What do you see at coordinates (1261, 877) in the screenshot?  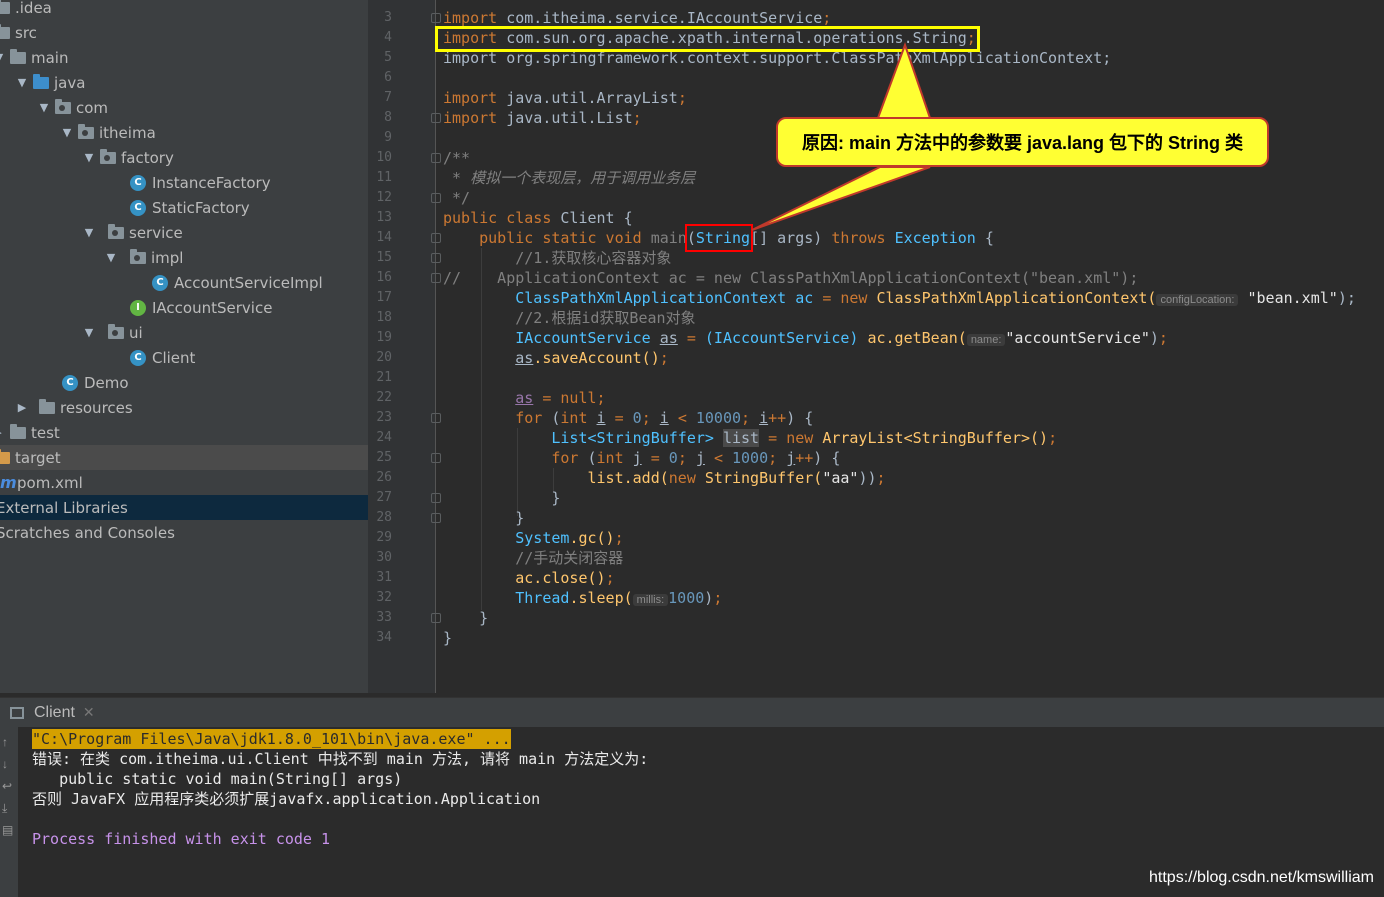 I see `watermark: https://blog.csdn.net/kmswilliam` at bounding box center [1261, 877].